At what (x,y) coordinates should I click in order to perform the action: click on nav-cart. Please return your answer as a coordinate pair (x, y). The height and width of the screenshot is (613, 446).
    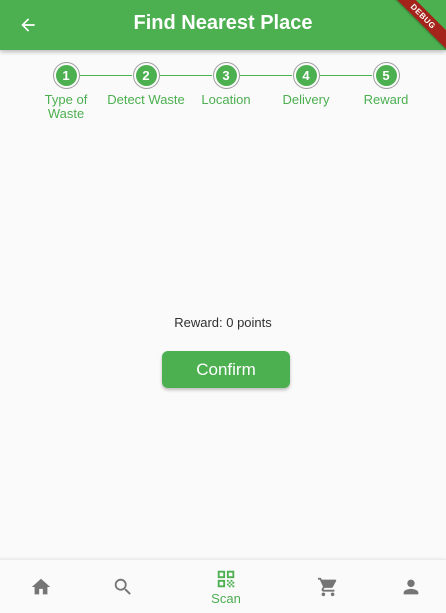
    Looking at the image, I should click on (328, 586).